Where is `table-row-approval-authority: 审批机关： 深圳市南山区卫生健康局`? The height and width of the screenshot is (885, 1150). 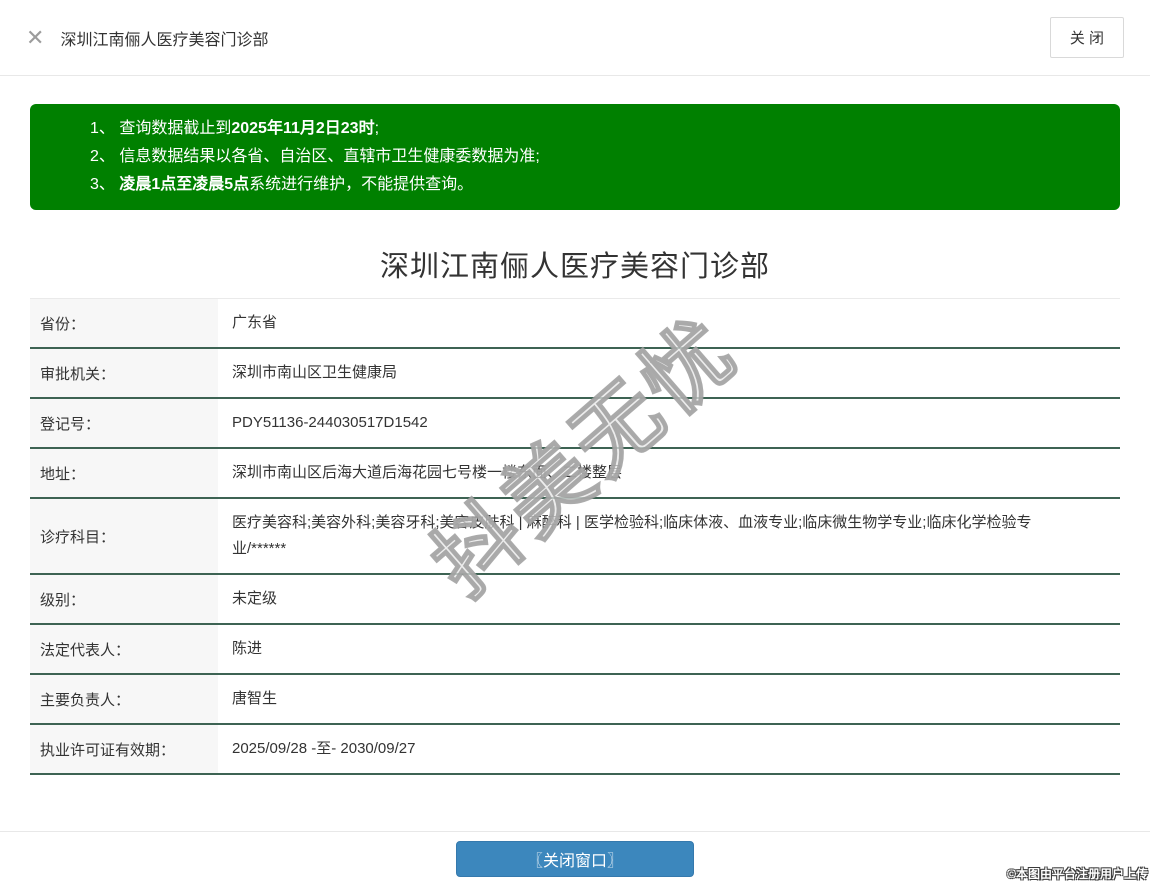 table-row-approval-authority: 审批机关： 深圳市南山区卫生健康局 is located at coordinates (575, 374).